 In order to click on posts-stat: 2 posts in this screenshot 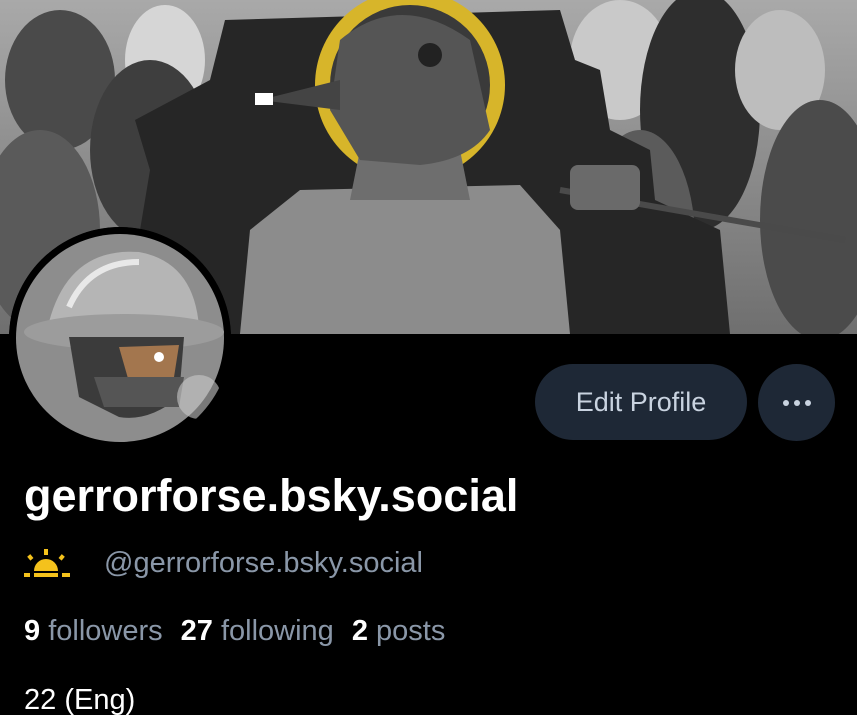, I will do `click(399, 631)`.